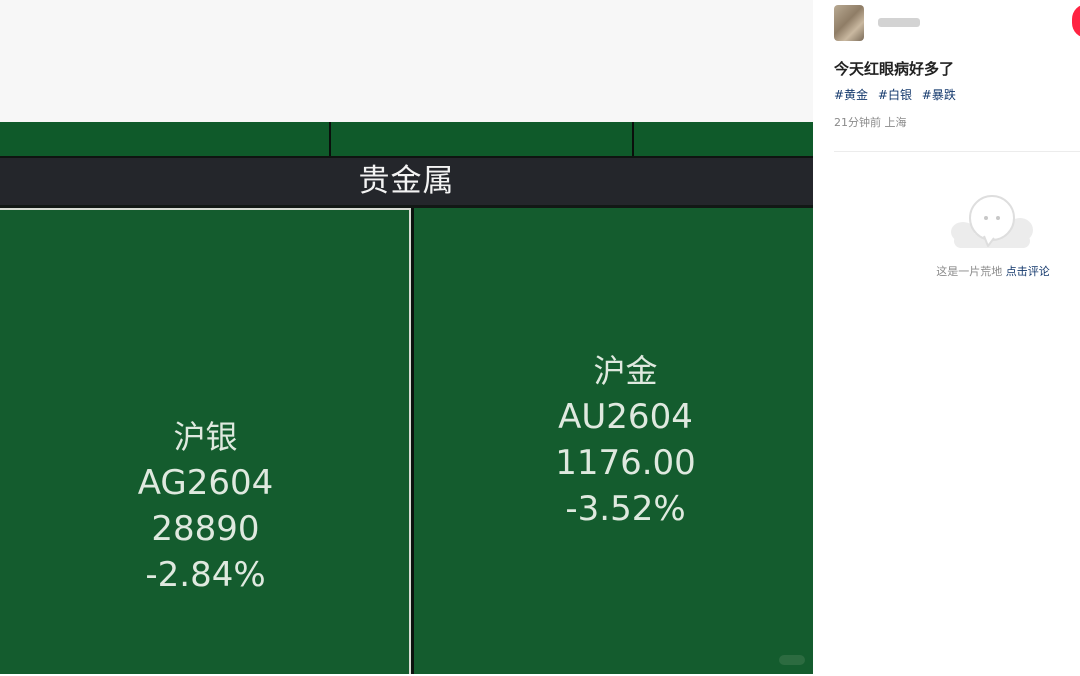  What do you see at coordinates (899, 22) in the screenshot?
I see `author-name-placeholder` at bounding box center [899, 22].